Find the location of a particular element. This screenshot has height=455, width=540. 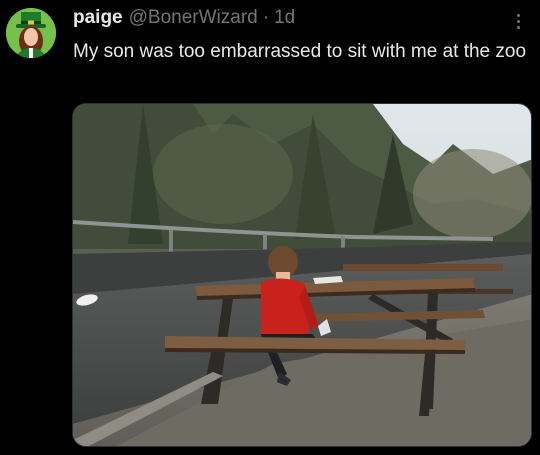

tweet-header: paige @BonerWizard · 1d is located at coordinates (184, 18).